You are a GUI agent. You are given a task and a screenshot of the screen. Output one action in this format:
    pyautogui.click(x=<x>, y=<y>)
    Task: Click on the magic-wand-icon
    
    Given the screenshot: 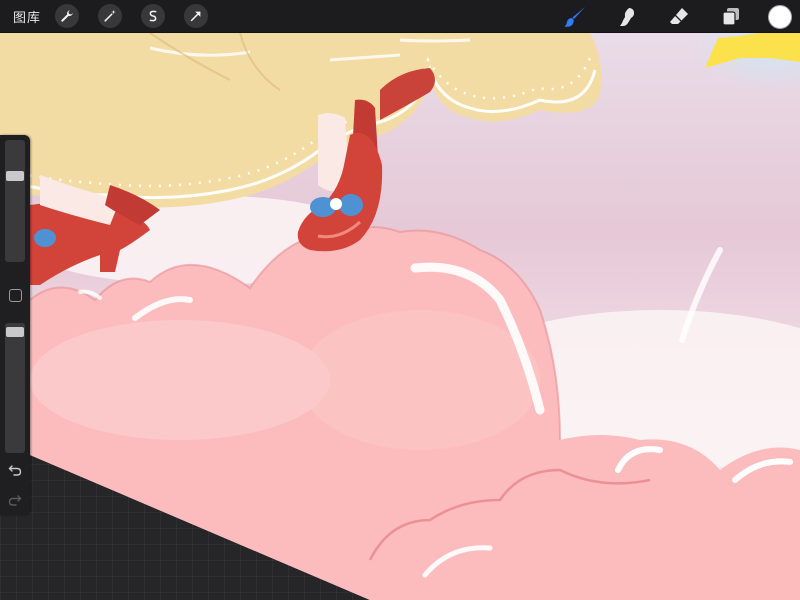 What is the action you would take?
    pyautogui.click(x=110, y=15)
    